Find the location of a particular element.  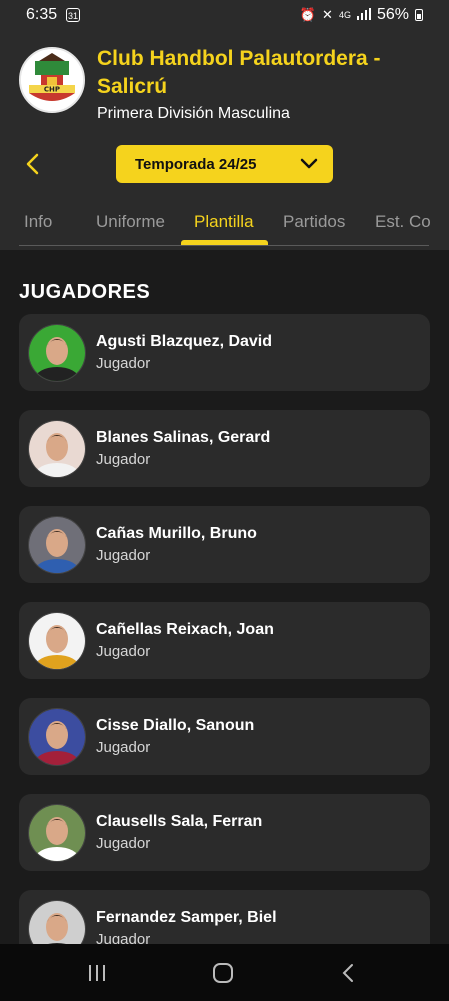

tab-info: Info is located at coordinates (38, 222).